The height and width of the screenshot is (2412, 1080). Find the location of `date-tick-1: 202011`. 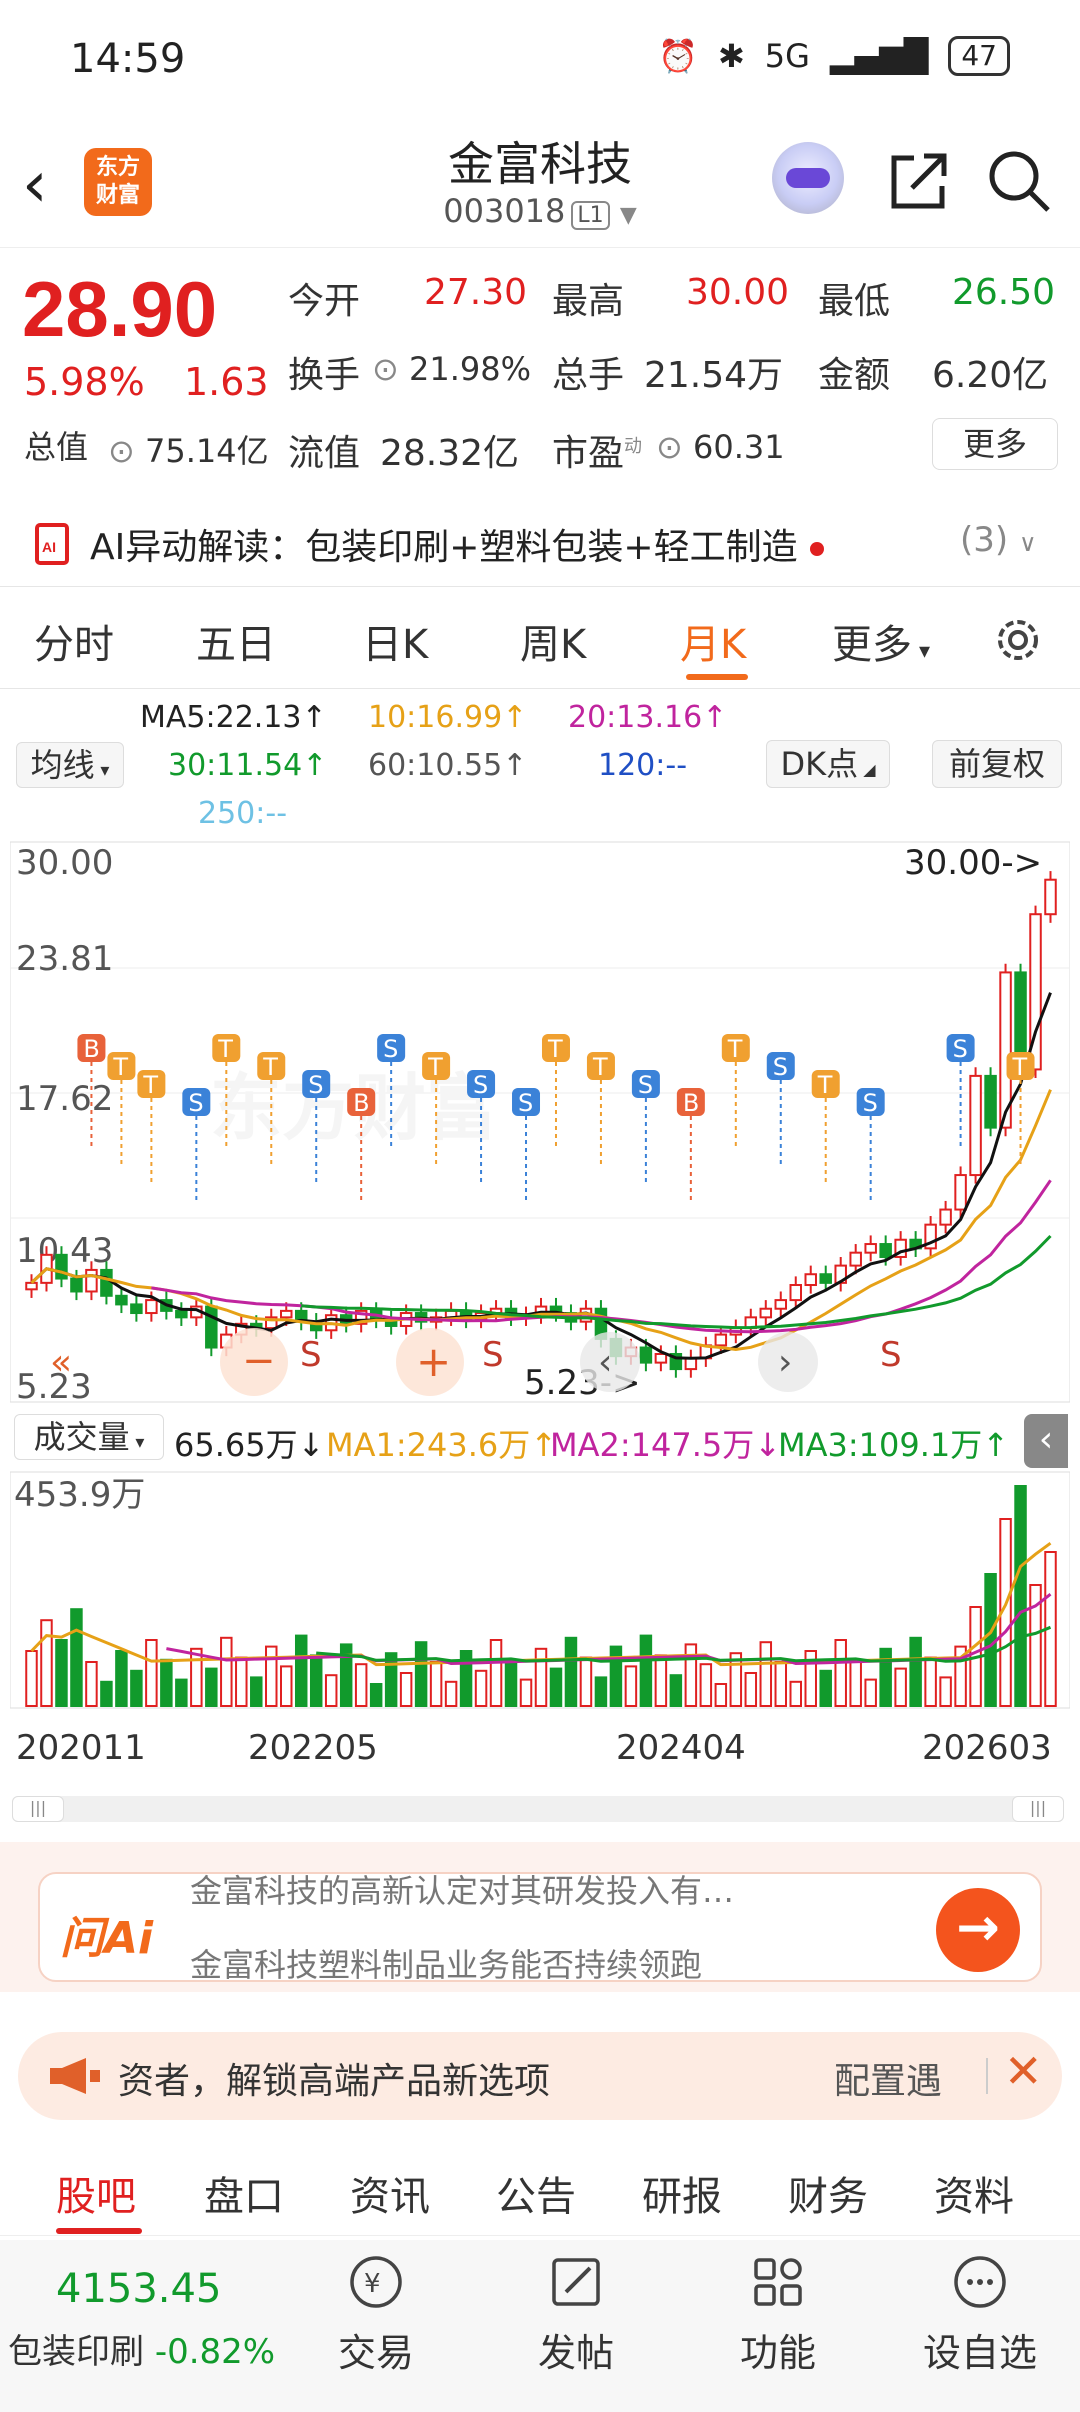

date-tick-1: 202011 is located at coordinates (81, 1748).